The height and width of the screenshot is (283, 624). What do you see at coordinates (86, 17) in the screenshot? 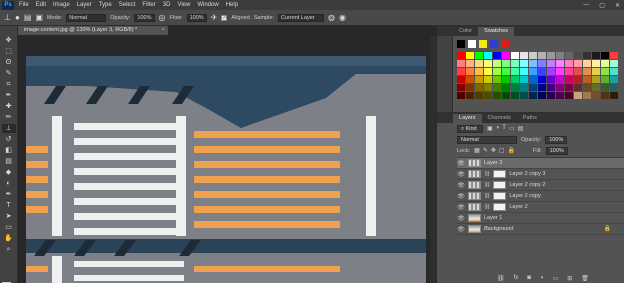
I see `mode-select: Normal` at bounding box center [86, 17].